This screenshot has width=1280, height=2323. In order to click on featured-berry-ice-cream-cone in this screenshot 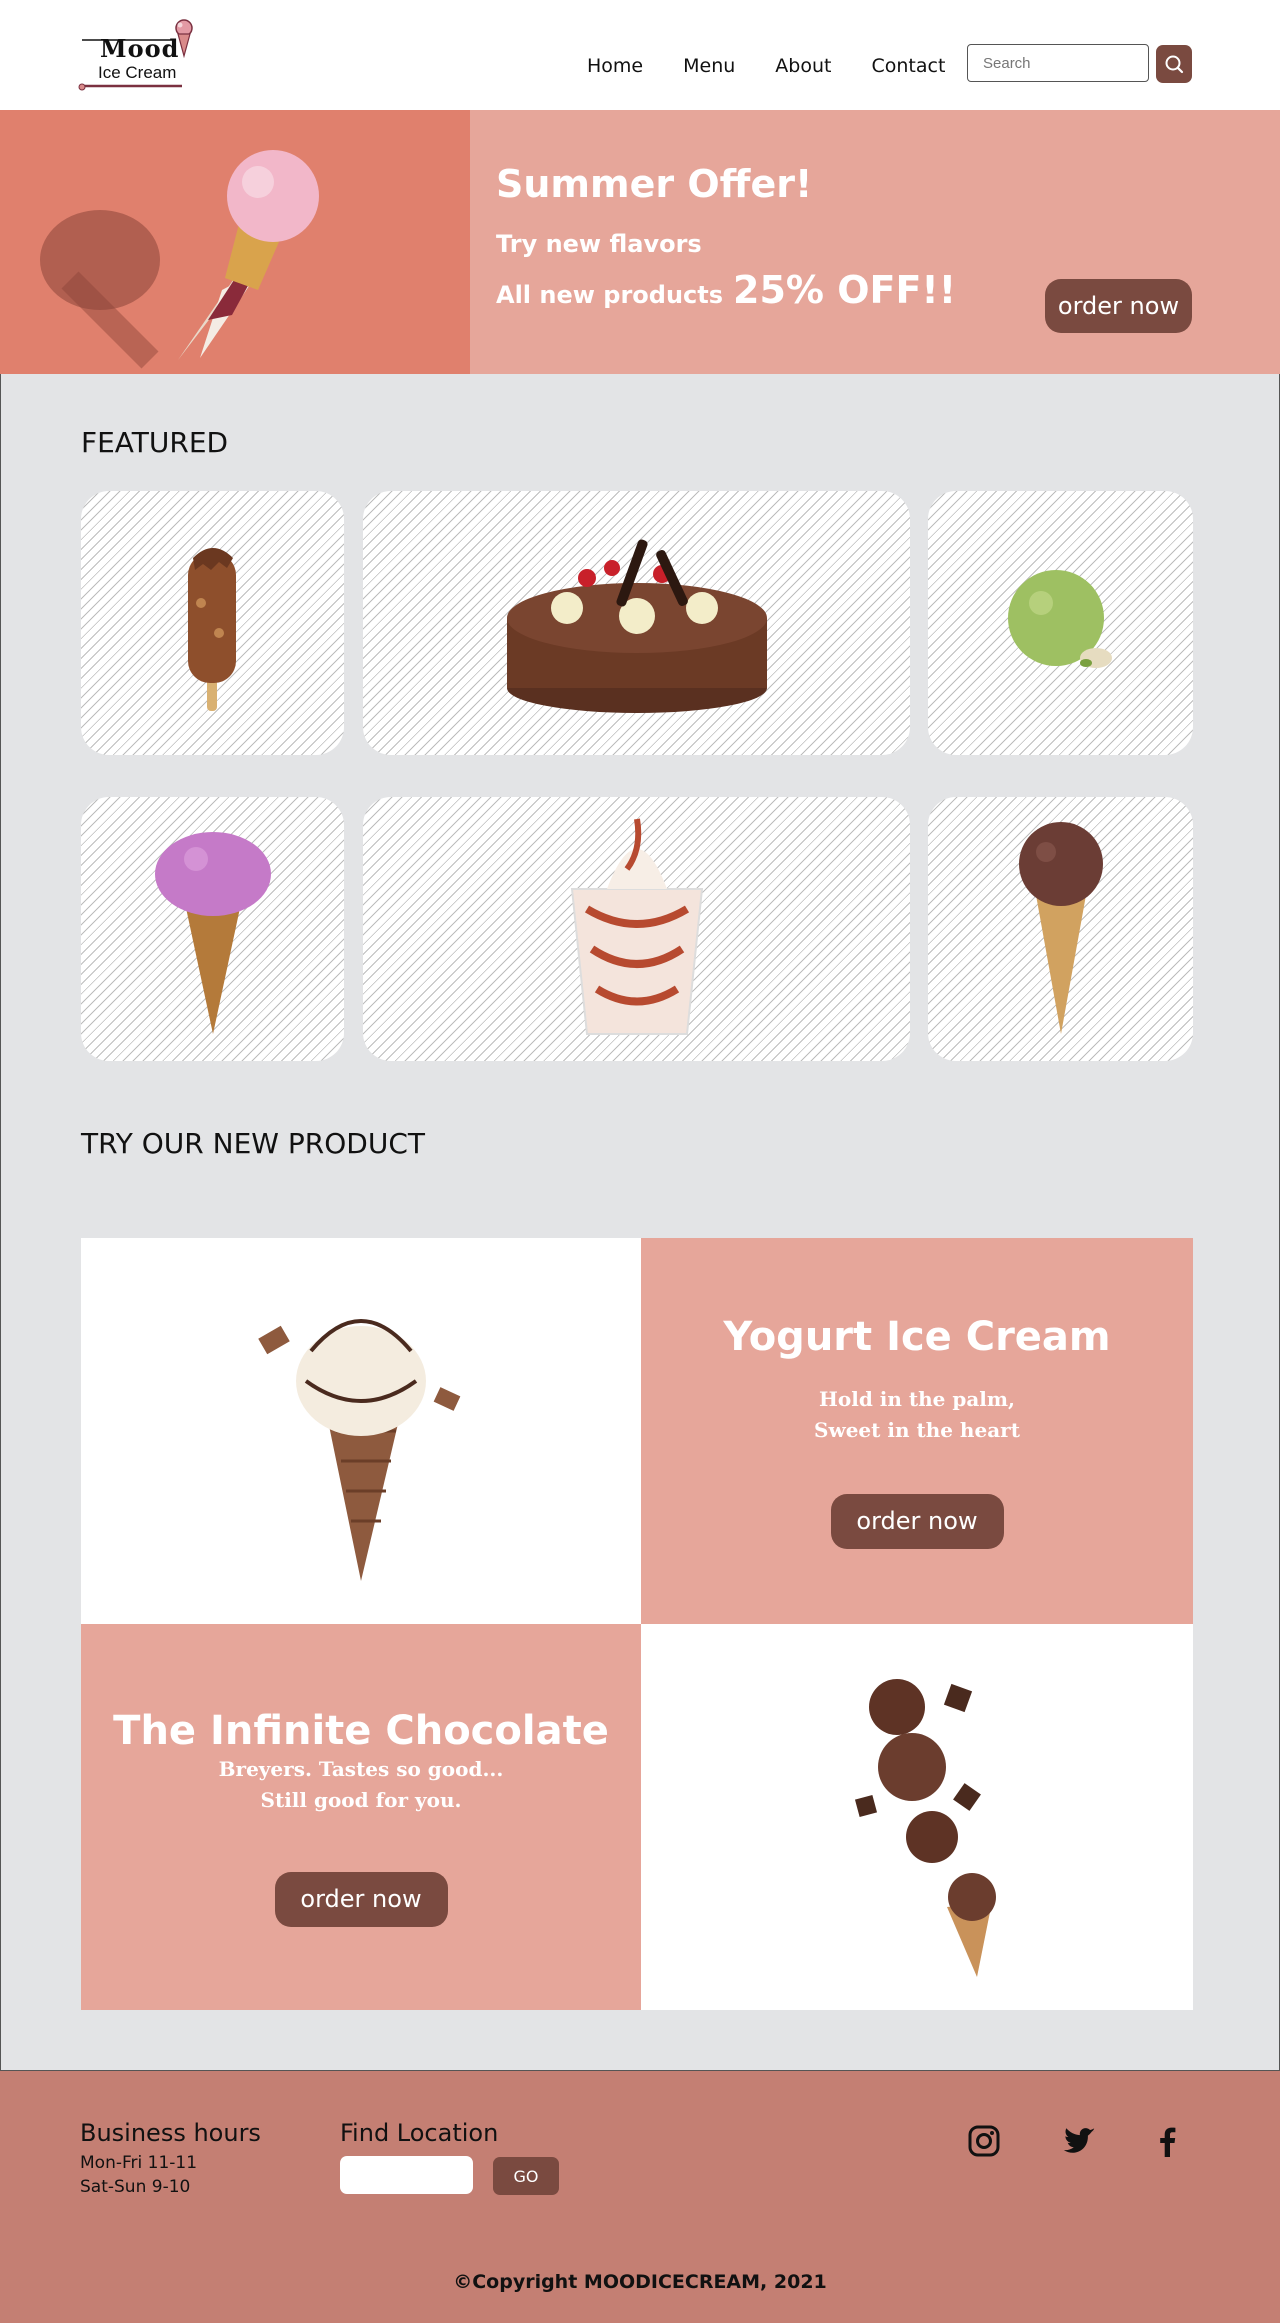, I will do `click(212, 929)`.